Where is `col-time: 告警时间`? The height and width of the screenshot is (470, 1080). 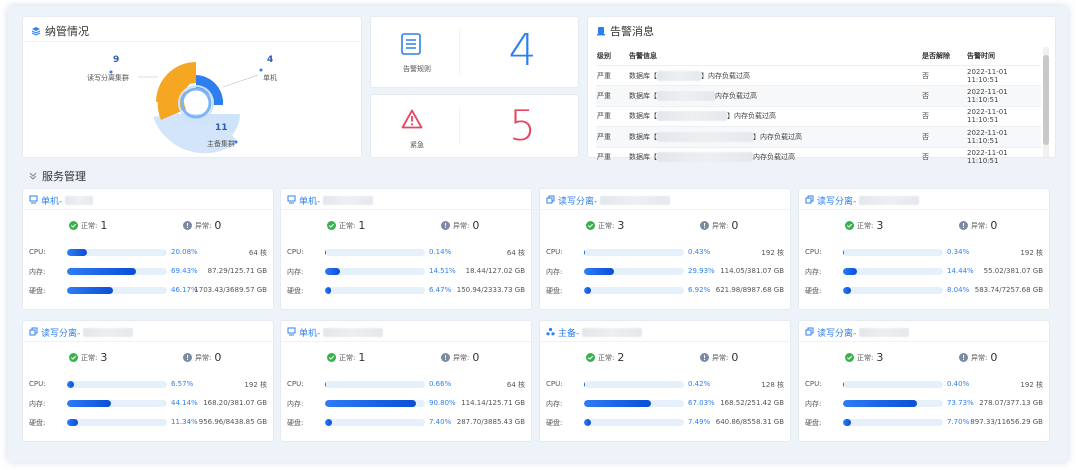 col-time: 告警时间 is located at coordinates (1003, 56).